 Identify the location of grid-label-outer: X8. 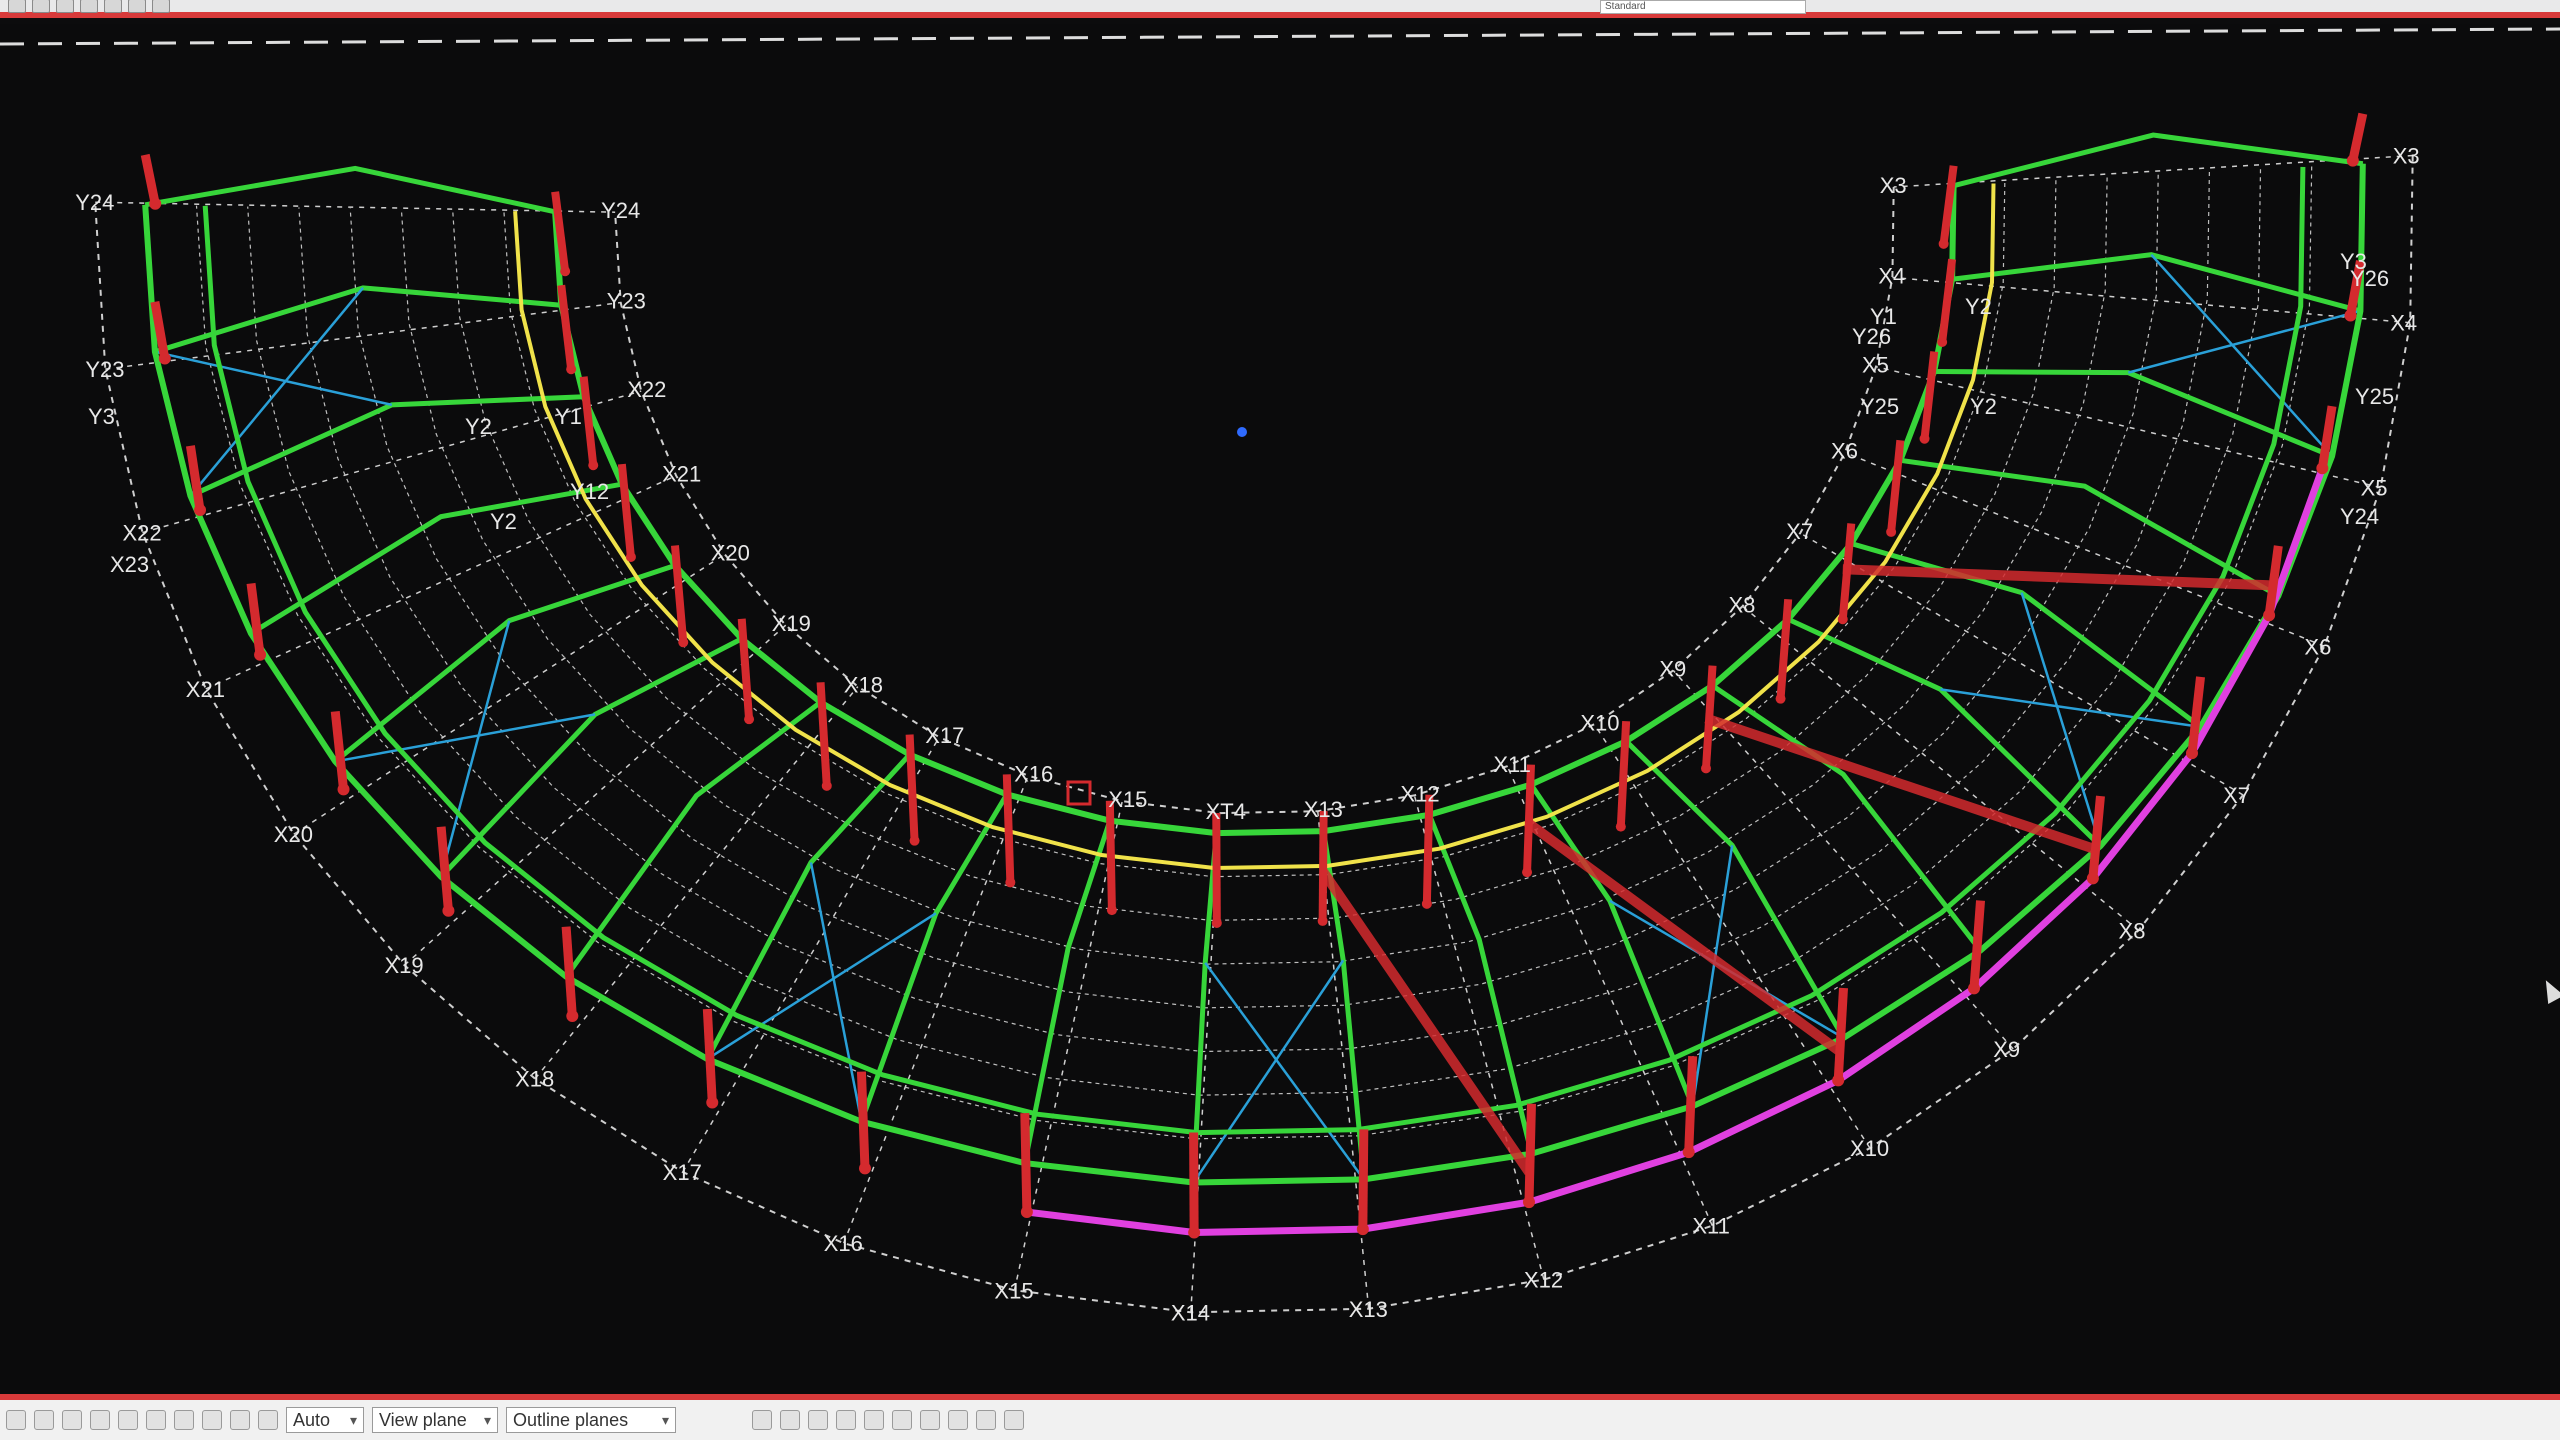
(2132, 930).